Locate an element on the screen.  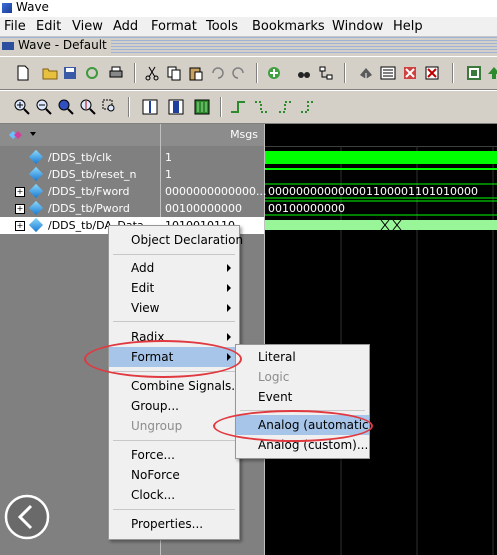
da-data-waveform is located at coordinates (381, 225).